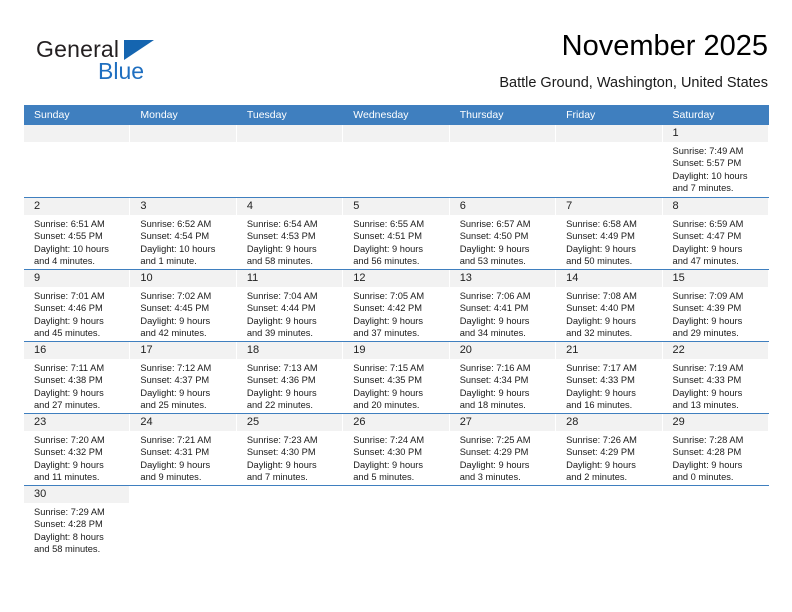  Describe the element at coordinates (279, 332) in the screenshot. I see `daylight-text-line2: and 39 minutes.` at that location.